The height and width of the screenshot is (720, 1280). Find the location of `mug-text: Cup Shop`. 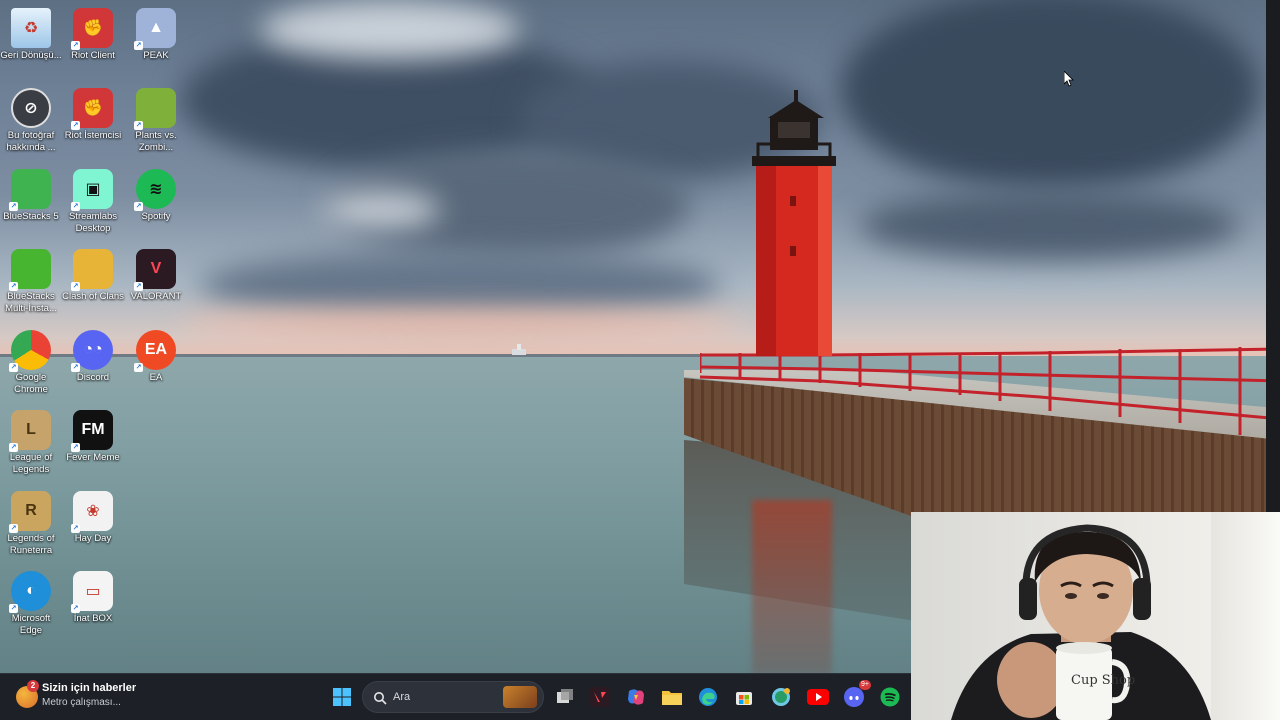

mug-text: Cup Shop is located at coordinates (1103, 680).